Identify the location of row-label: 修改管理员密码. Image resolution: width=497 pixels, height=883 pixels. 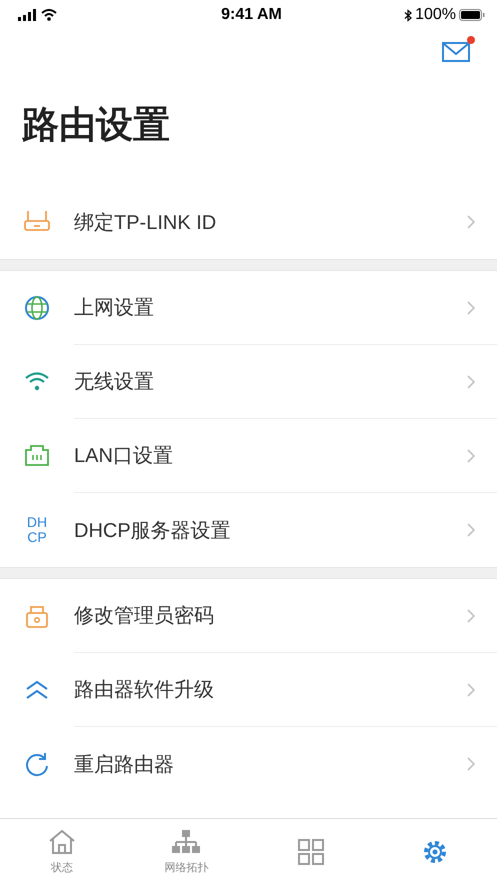
(144, 616).